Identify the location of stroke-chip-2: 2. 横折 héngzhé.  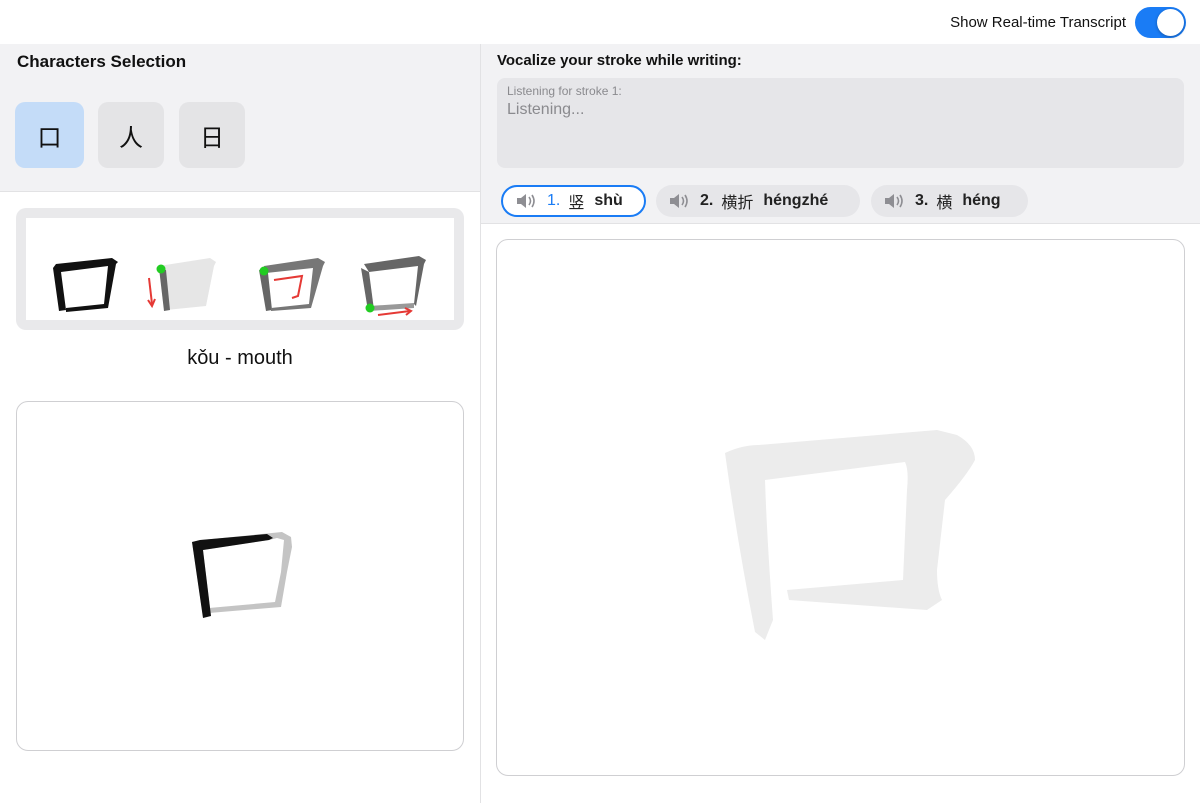
(758, 201).